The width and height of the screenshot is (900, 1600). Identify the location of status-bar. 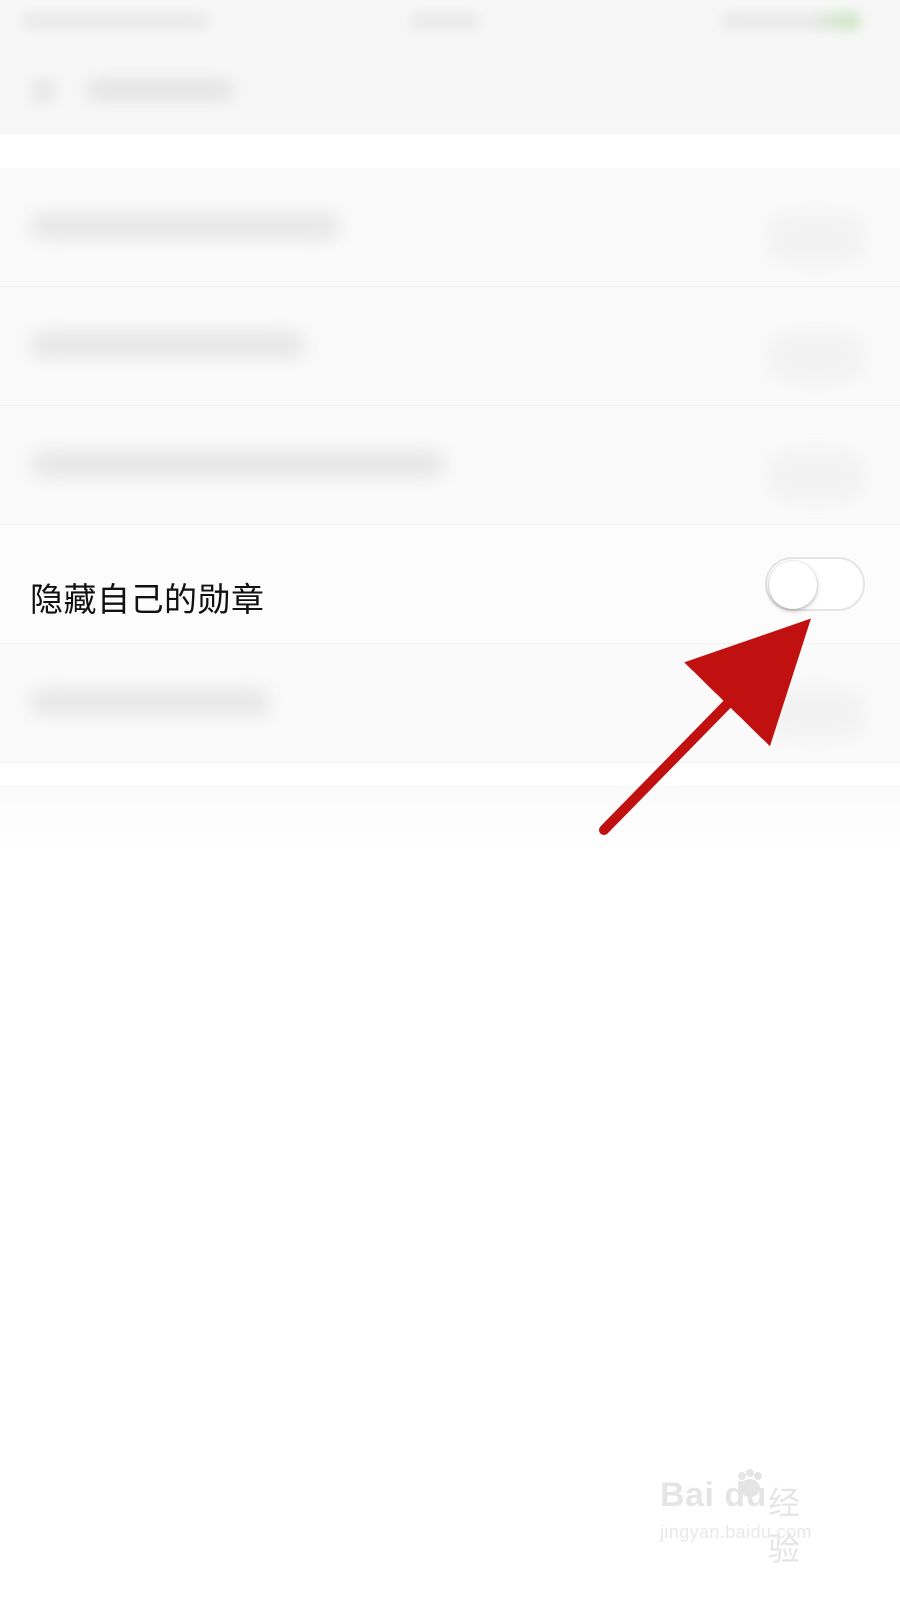
(450, 22).